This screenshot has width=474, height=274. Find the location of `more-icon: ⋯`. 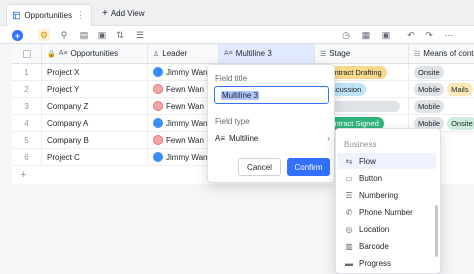

more-icon: ⋯ is located at coordinates (449, 35).